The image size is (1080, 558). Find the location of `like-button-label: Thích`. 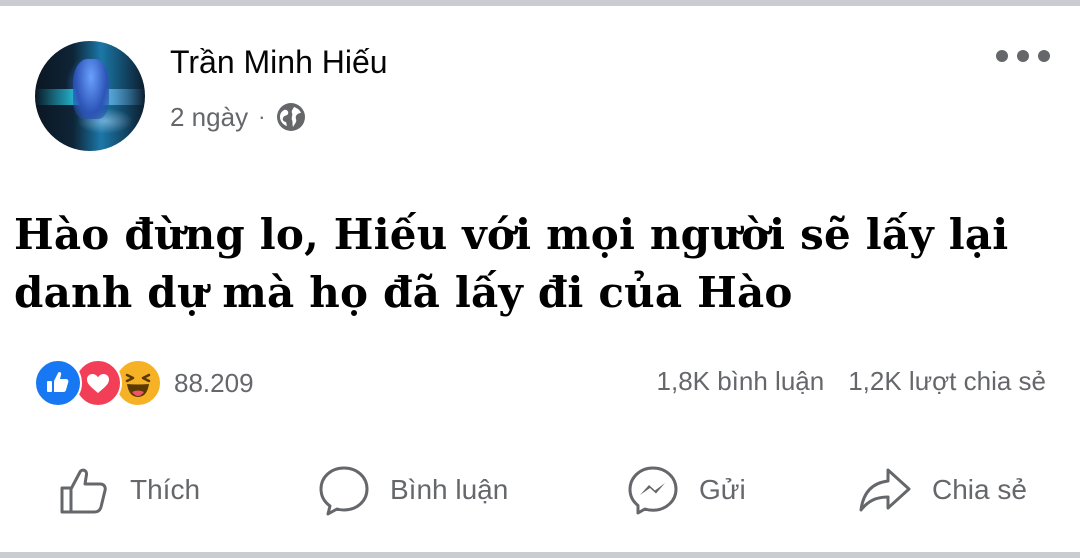

like-button-label: Thích is located at coordinates (165, 489).